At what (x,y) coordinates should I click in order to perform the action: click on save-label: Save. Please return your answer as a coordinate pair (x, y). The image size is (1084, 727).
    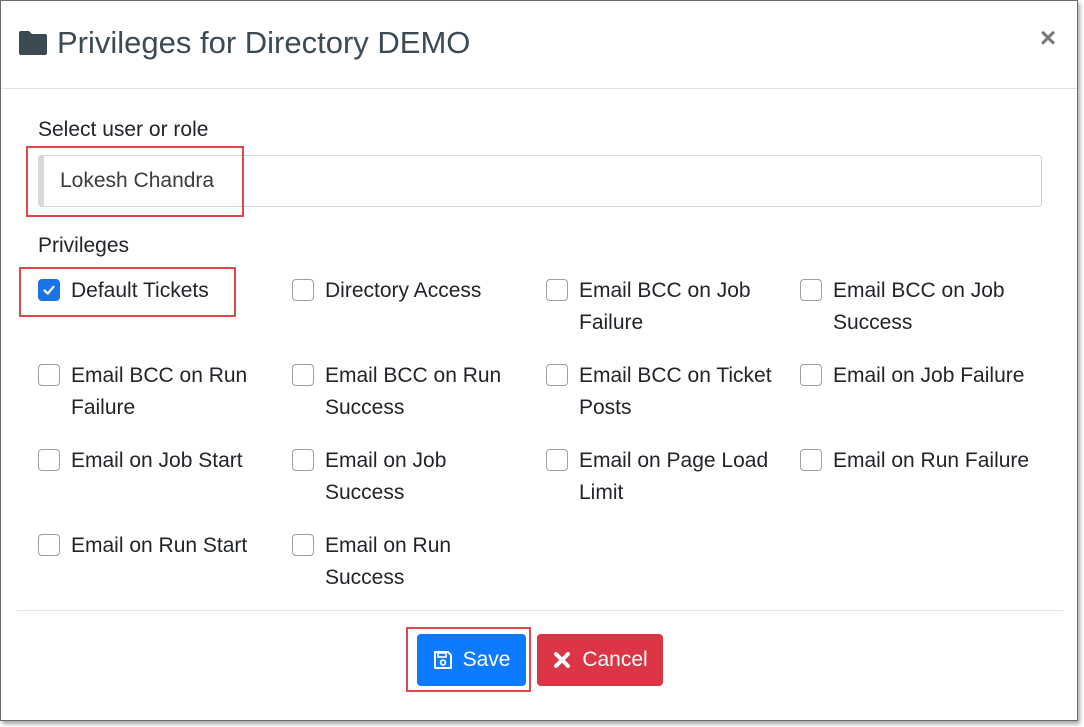
    Looking at the image, I should click on (486, 659).